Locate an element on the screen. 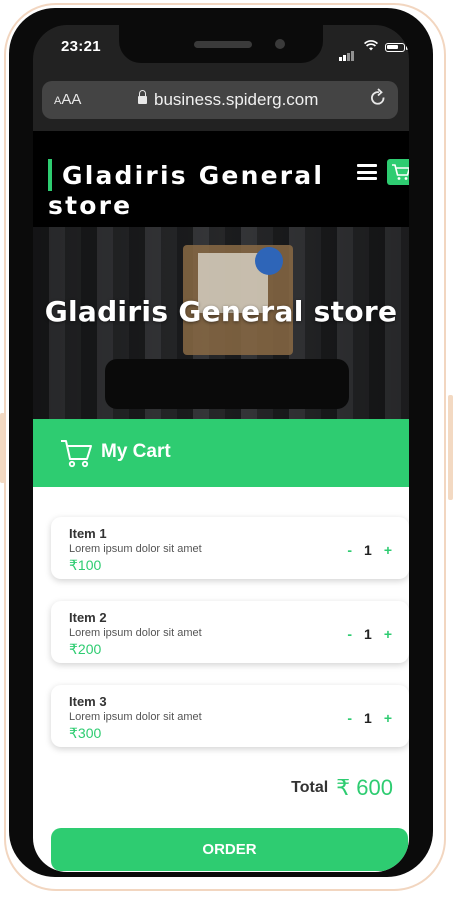 The width and height of the screenshot is (453, 897). wifi-icon is located at coordinates (371, 47).